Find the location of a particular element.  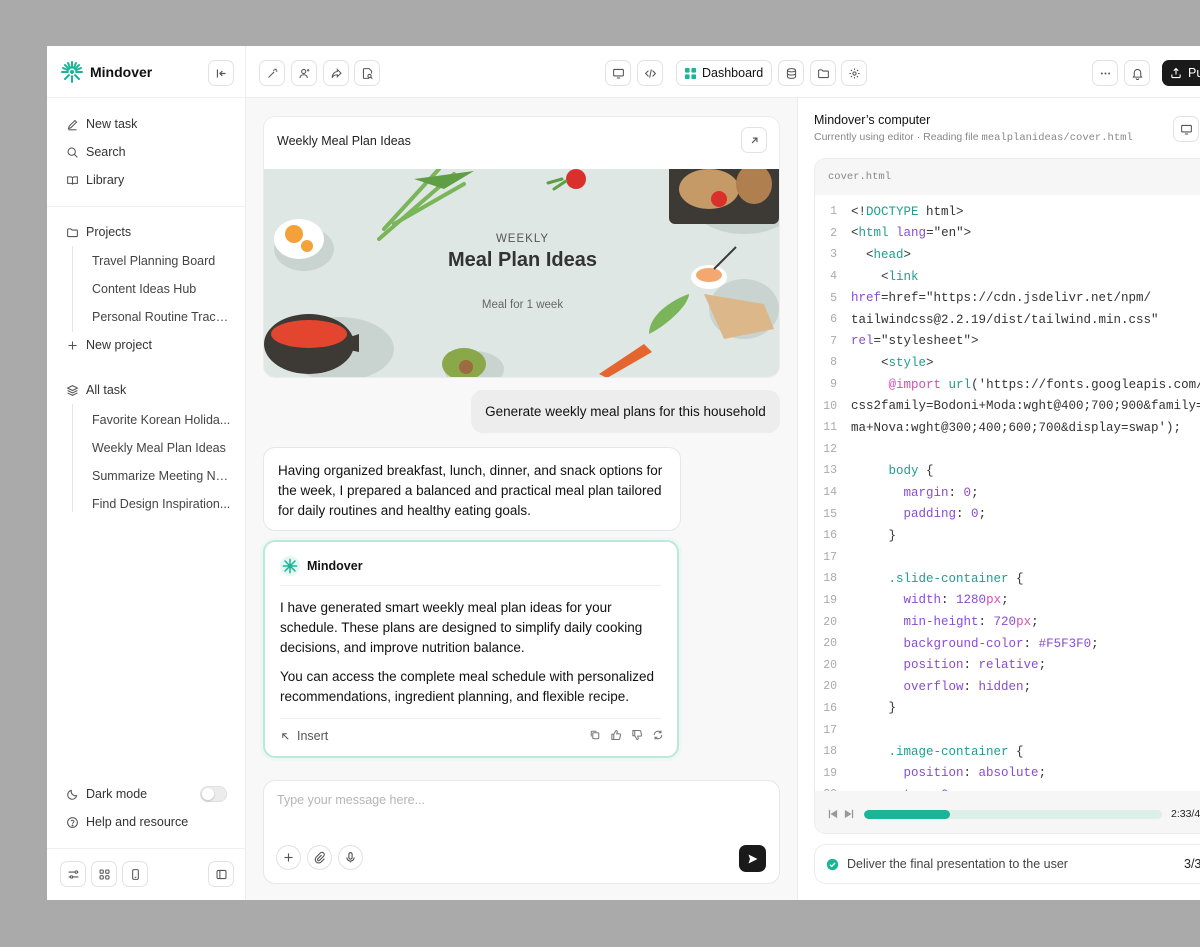

sidebar-item-content-ideas-hub: Content Ideas Hub is located at coordinates (162, 289).